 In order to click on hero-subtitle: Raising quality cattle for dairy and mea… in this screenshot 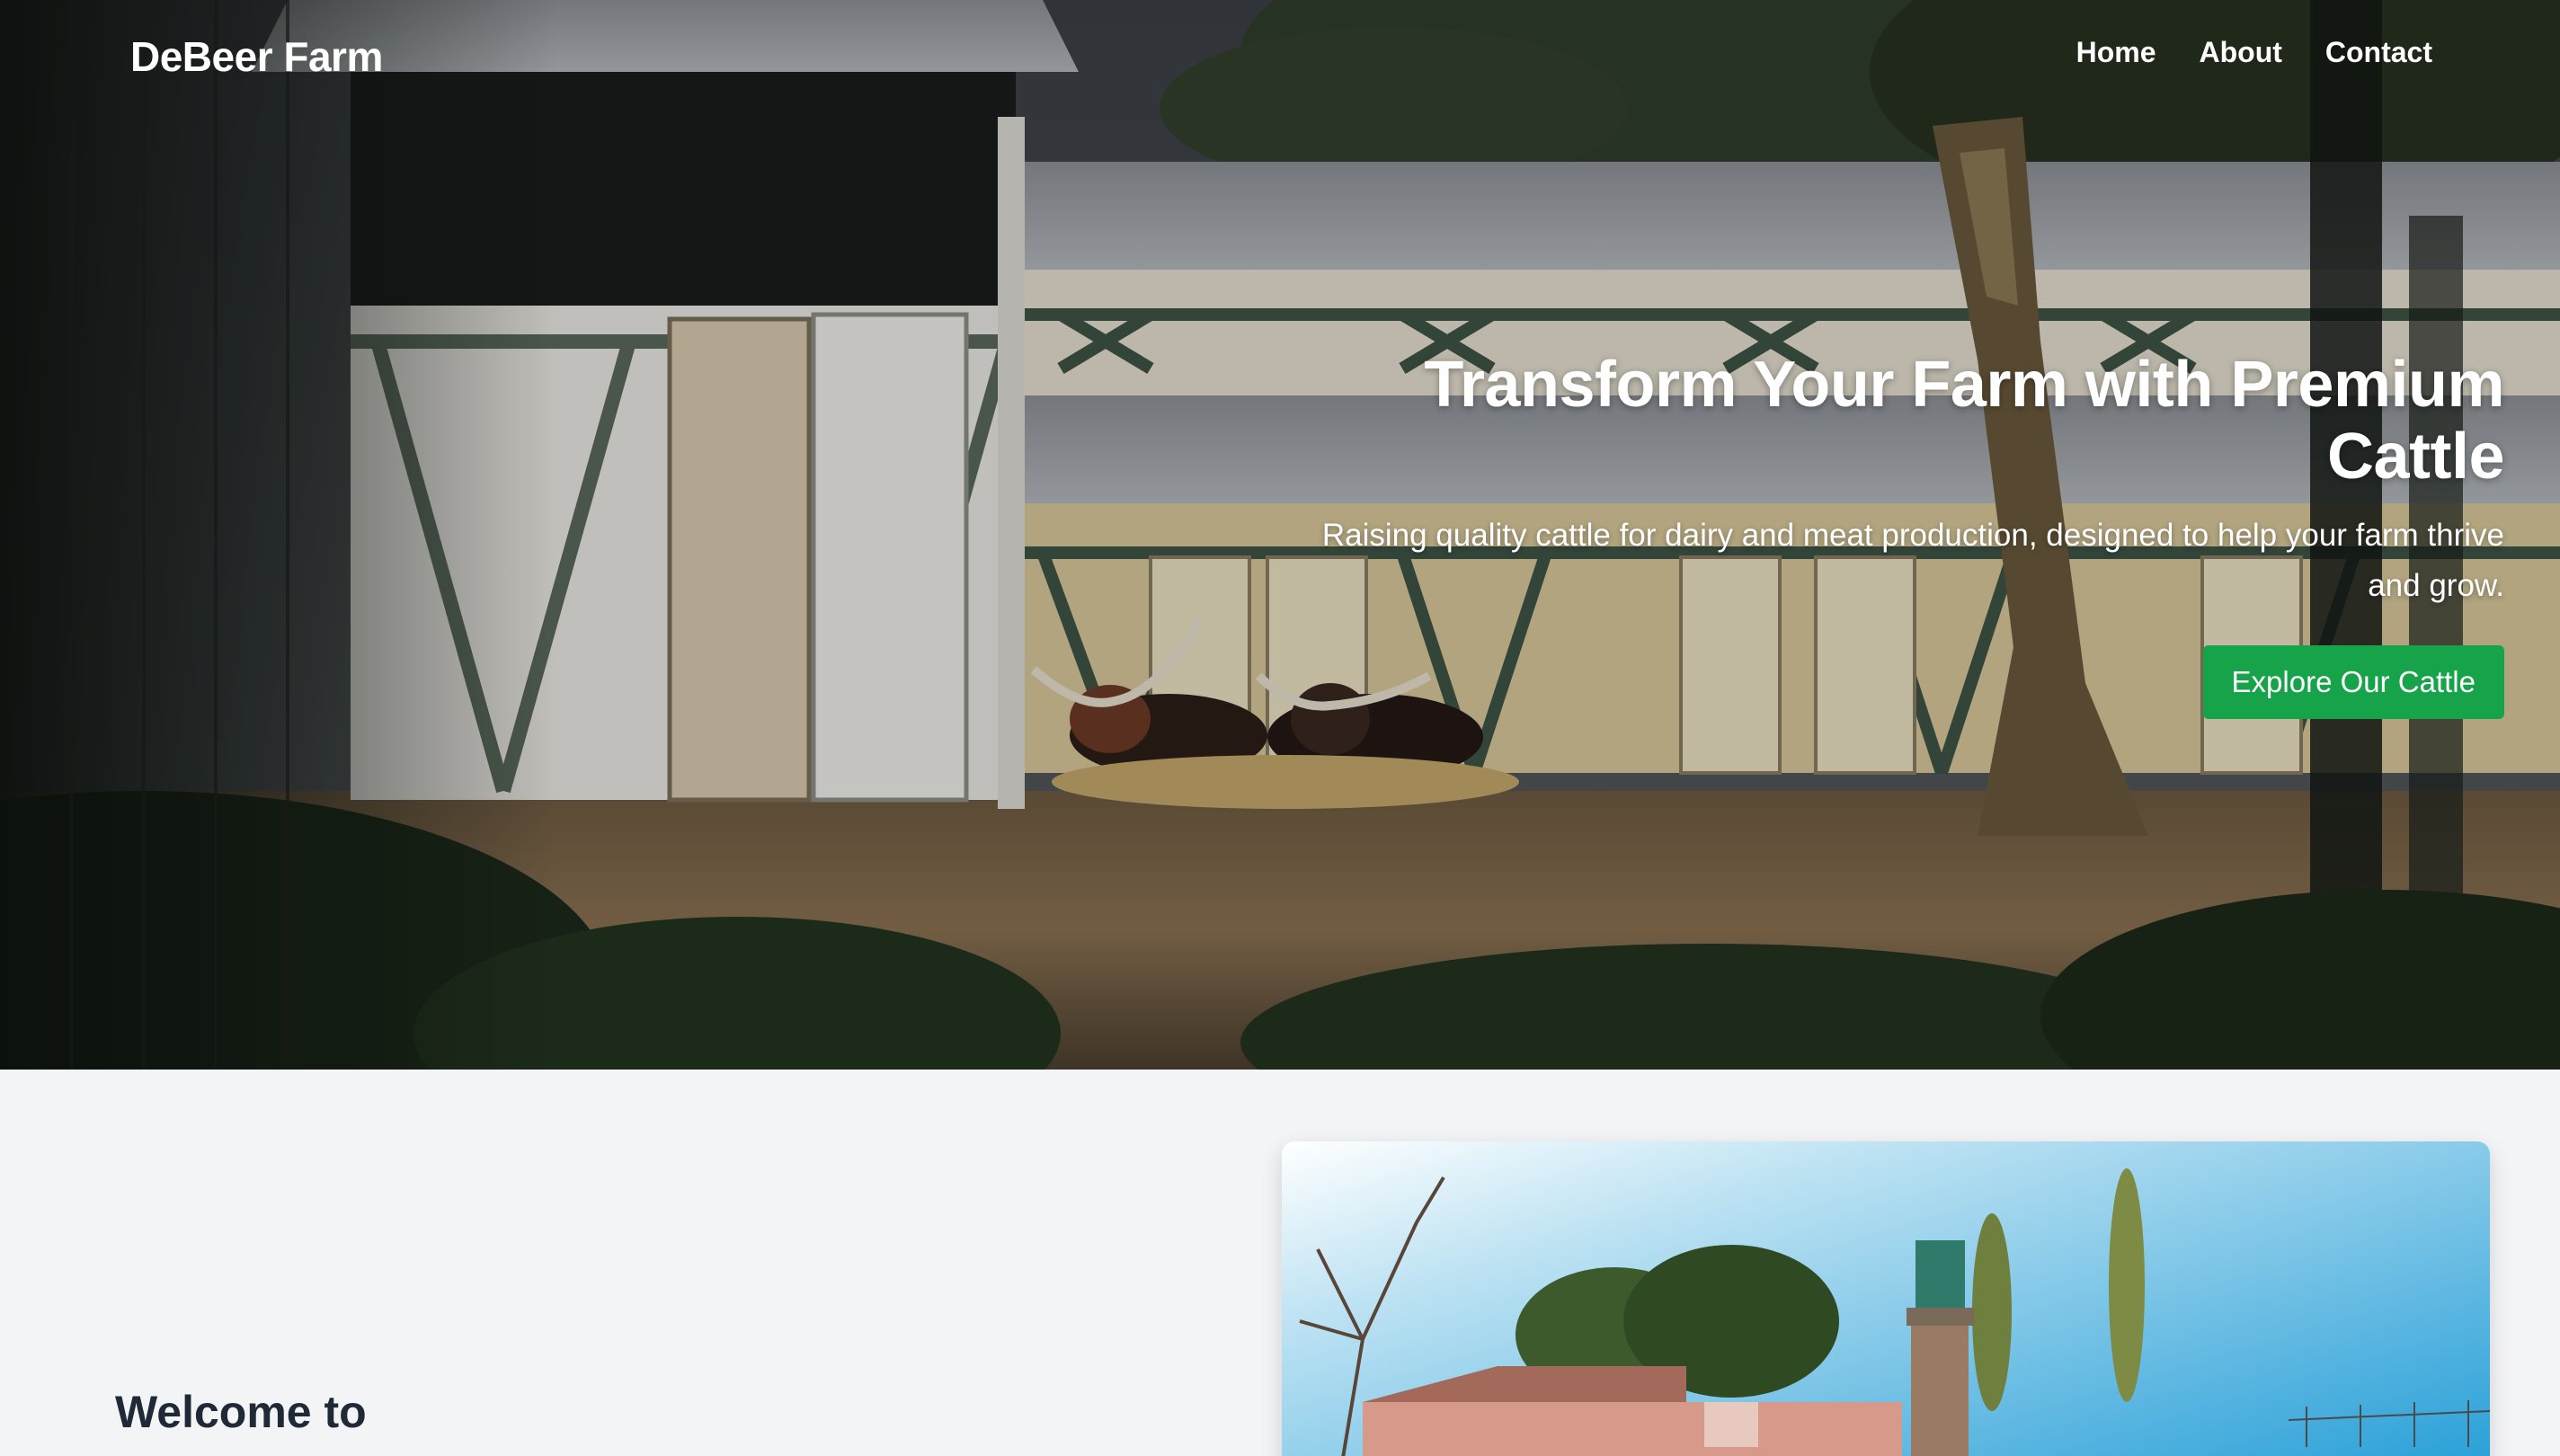, I will do `click(1912, 560)`.